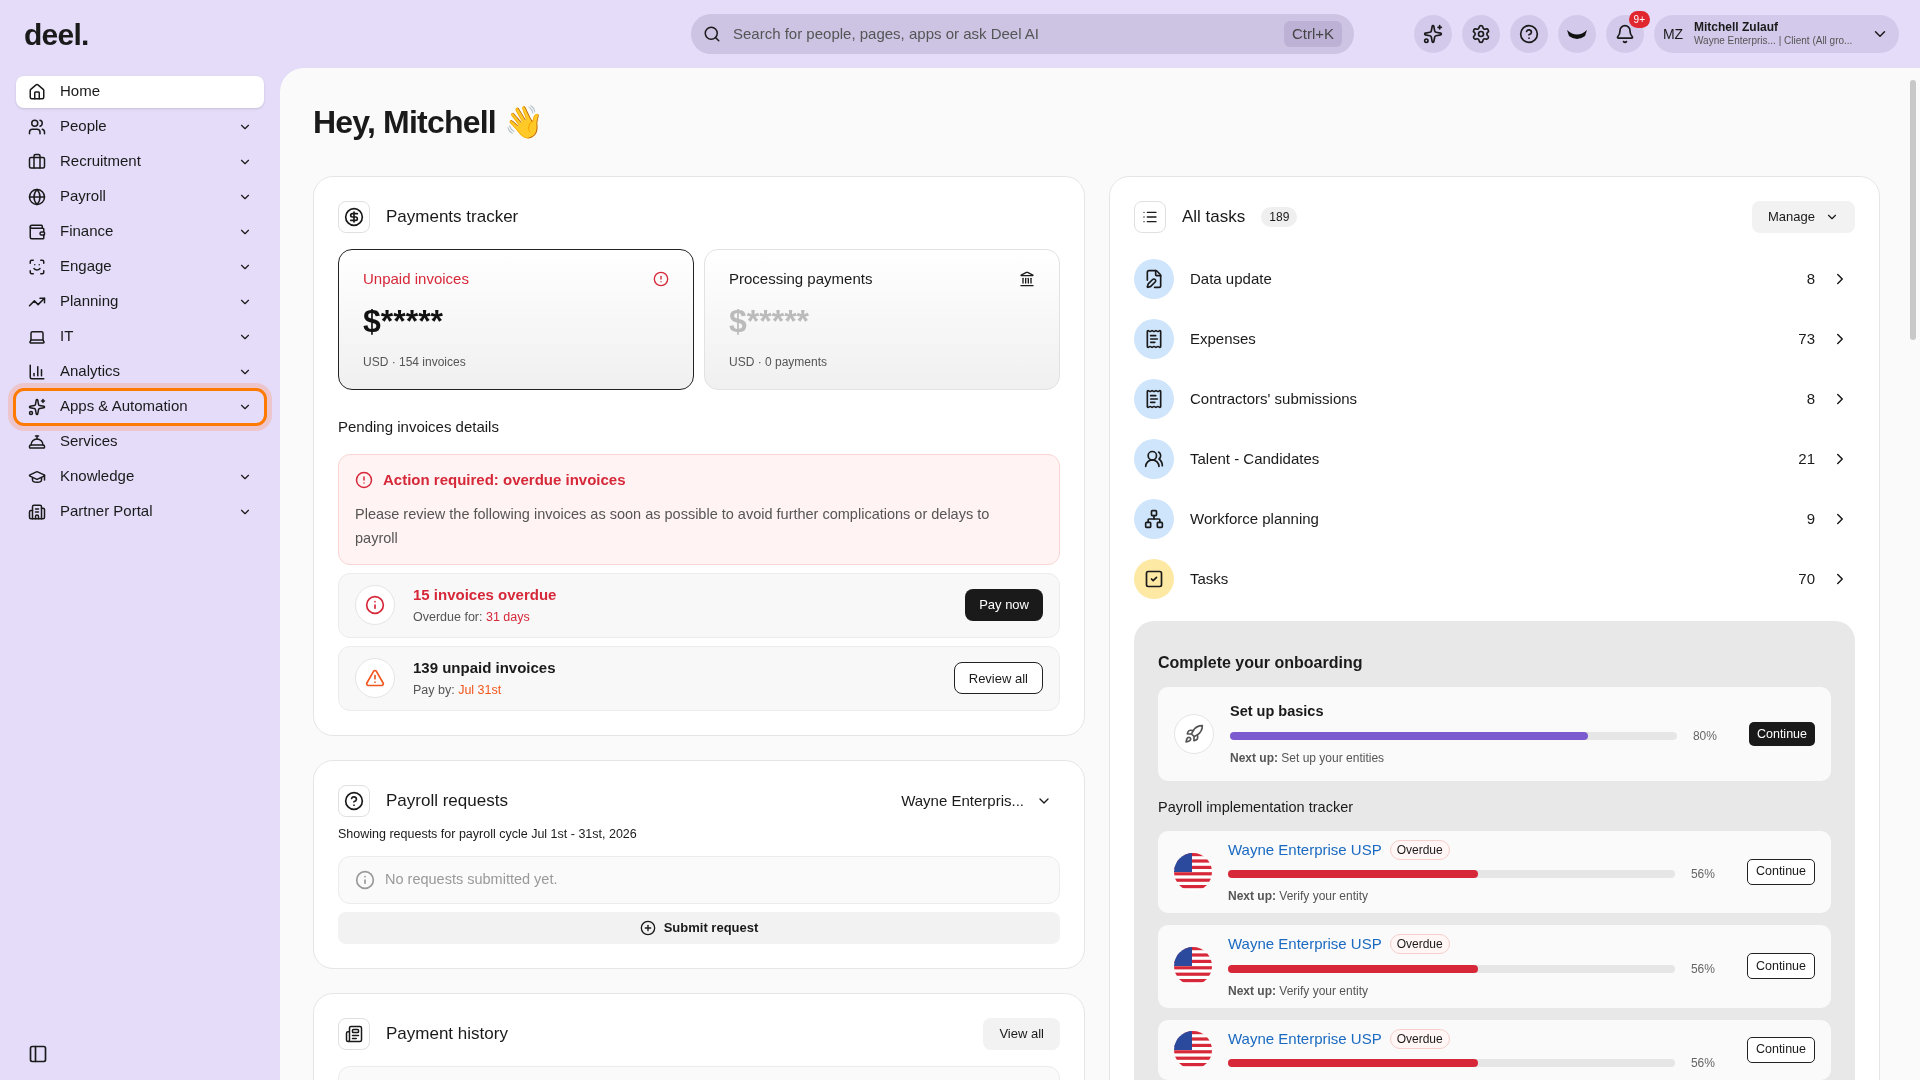 The image size is (1920, 1080). What do you see at coordinates (998, 678) in the screenshot?
I see `review-all-button: Review all` at bounding box center [998, 678].